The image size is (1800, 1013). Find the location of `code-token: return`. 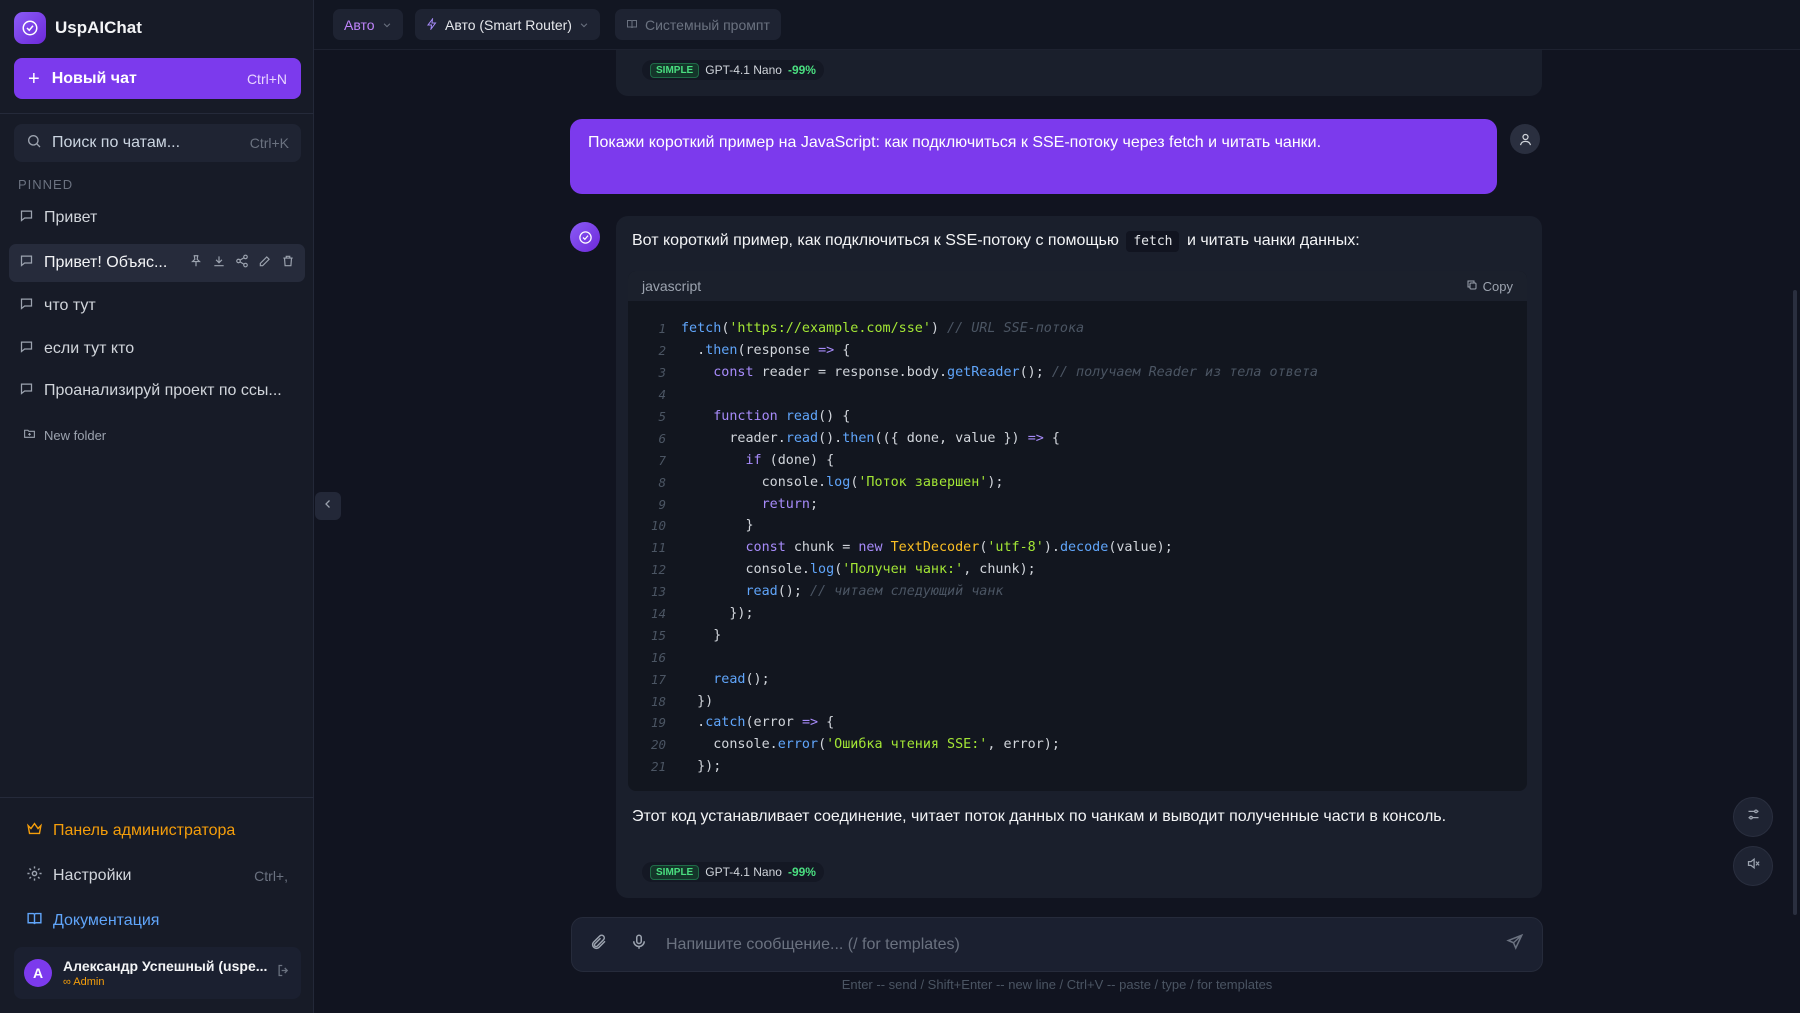

code-token: return is located at coordinates (785, 504).